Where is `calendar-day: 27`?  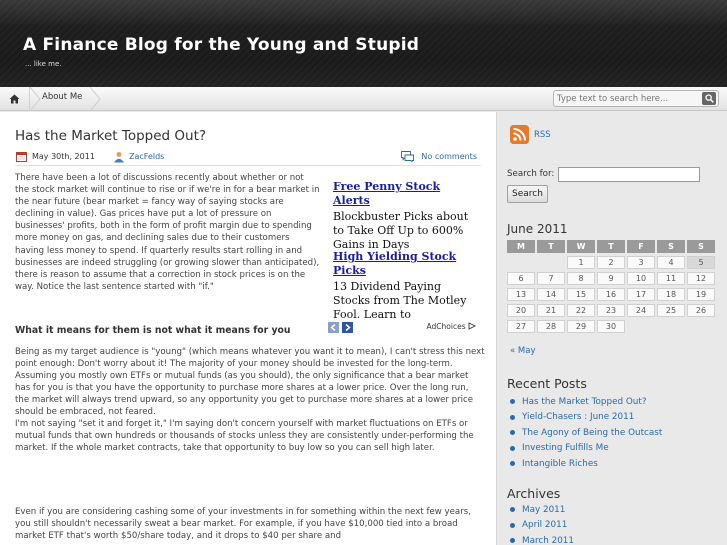
calendar-day: 27 is located at coordinates (521, 326).